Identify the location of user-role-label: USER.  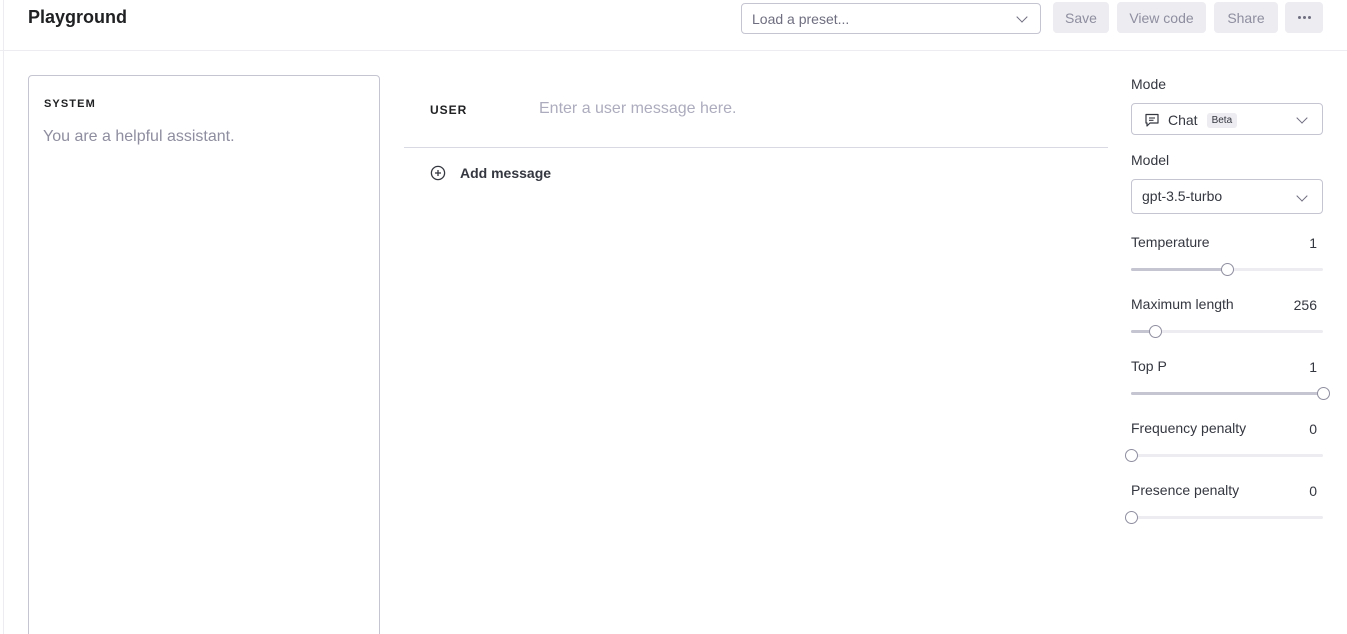
(448, 110).